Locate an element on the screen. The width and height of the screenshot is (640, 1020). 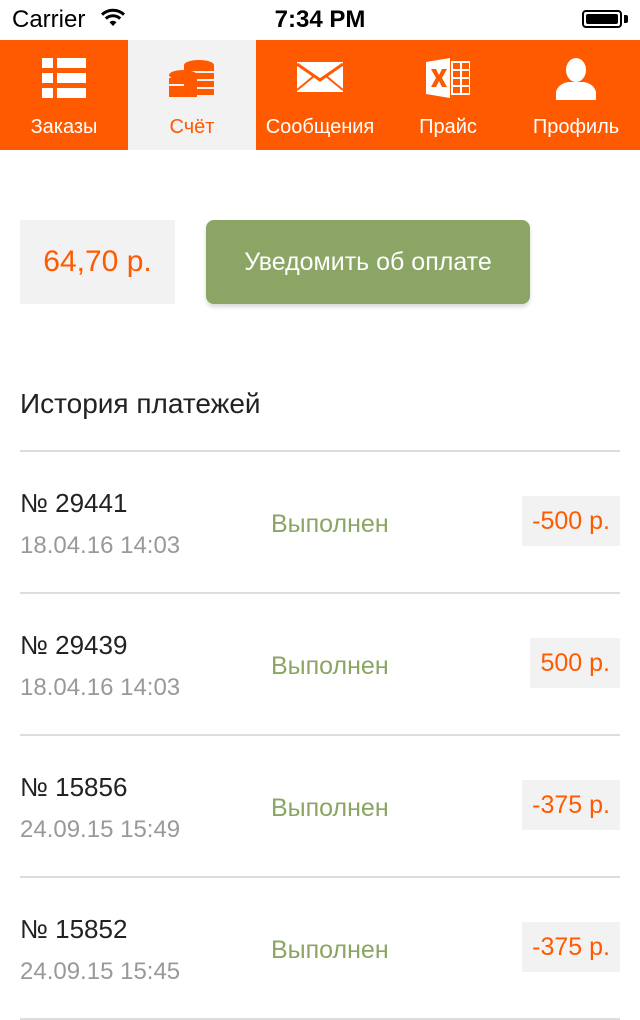
tab-bar: Заказы Счёт Сообщения Прайс Профиль is located at coordinates (320, 95).